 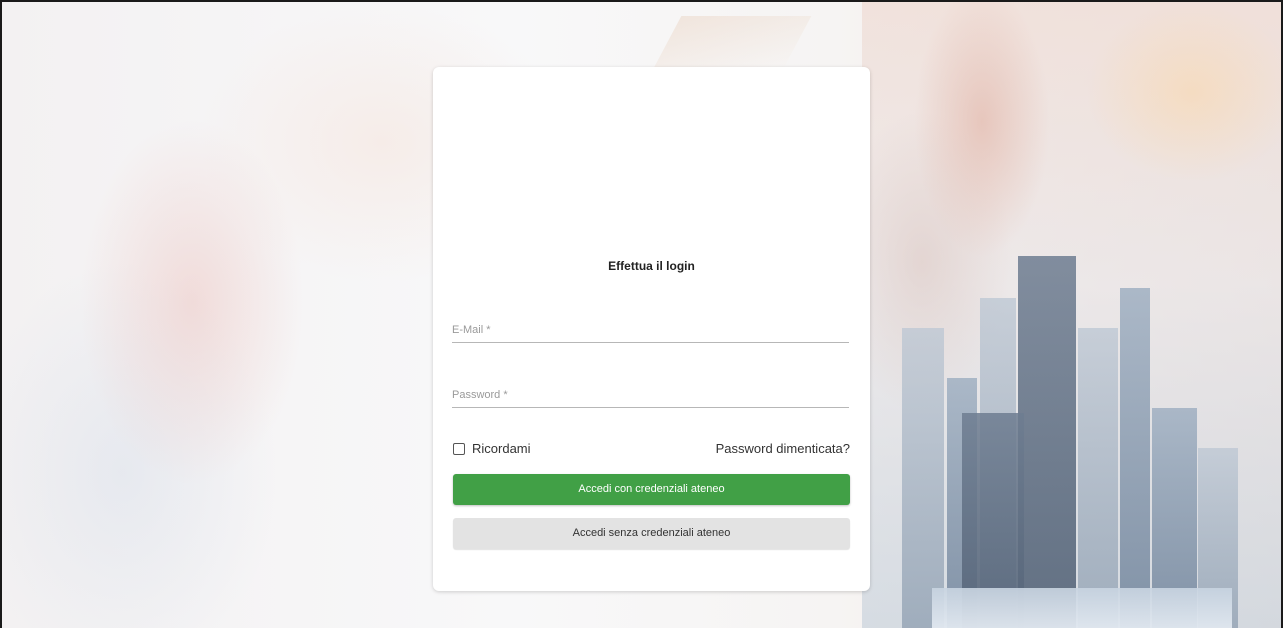 What do you see at coordinates (651, 266) in the screenshot?
I see `login-title: Effettua il login` at bounding box center [651, 266].